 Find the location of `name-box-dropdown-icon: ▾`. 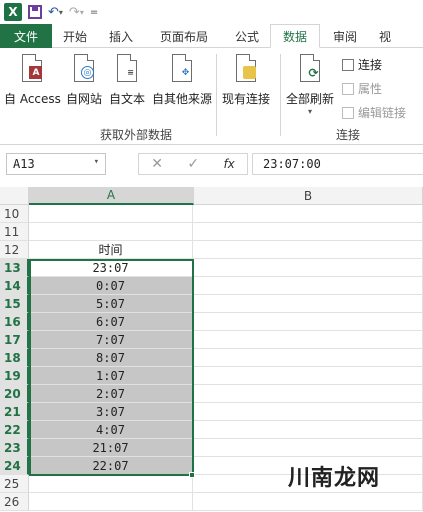

name-box-dropdown-icon: ▾ is located at coordinates (96, 162).